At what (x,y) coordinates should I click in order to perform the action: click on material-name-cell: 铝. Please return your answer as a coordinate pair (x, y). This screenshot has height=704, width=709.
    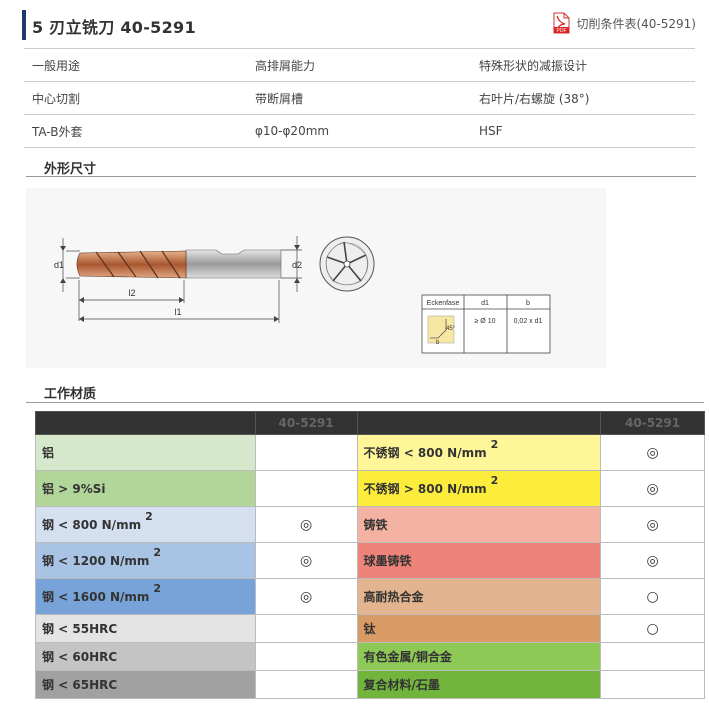
    Looking at the image, I should click on (145, 452).